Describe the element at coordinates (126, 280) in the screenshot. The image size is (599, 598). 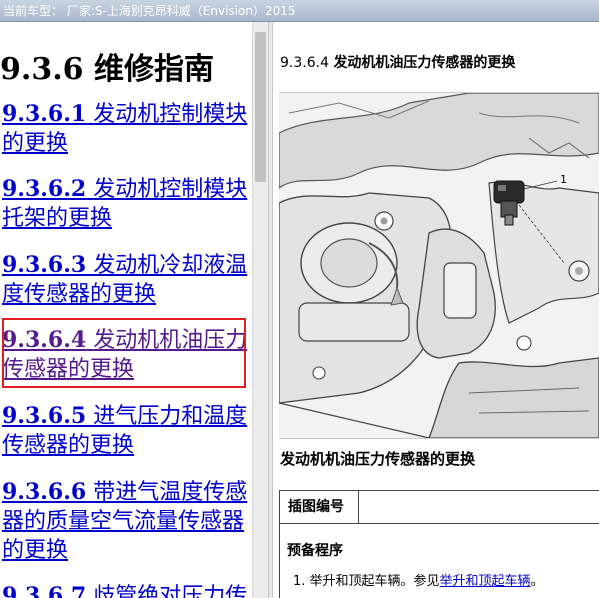
I see `toc-link-9-3-6-3: 9.3.6.3 发动机冷却液温度传感器的更换` at that location.